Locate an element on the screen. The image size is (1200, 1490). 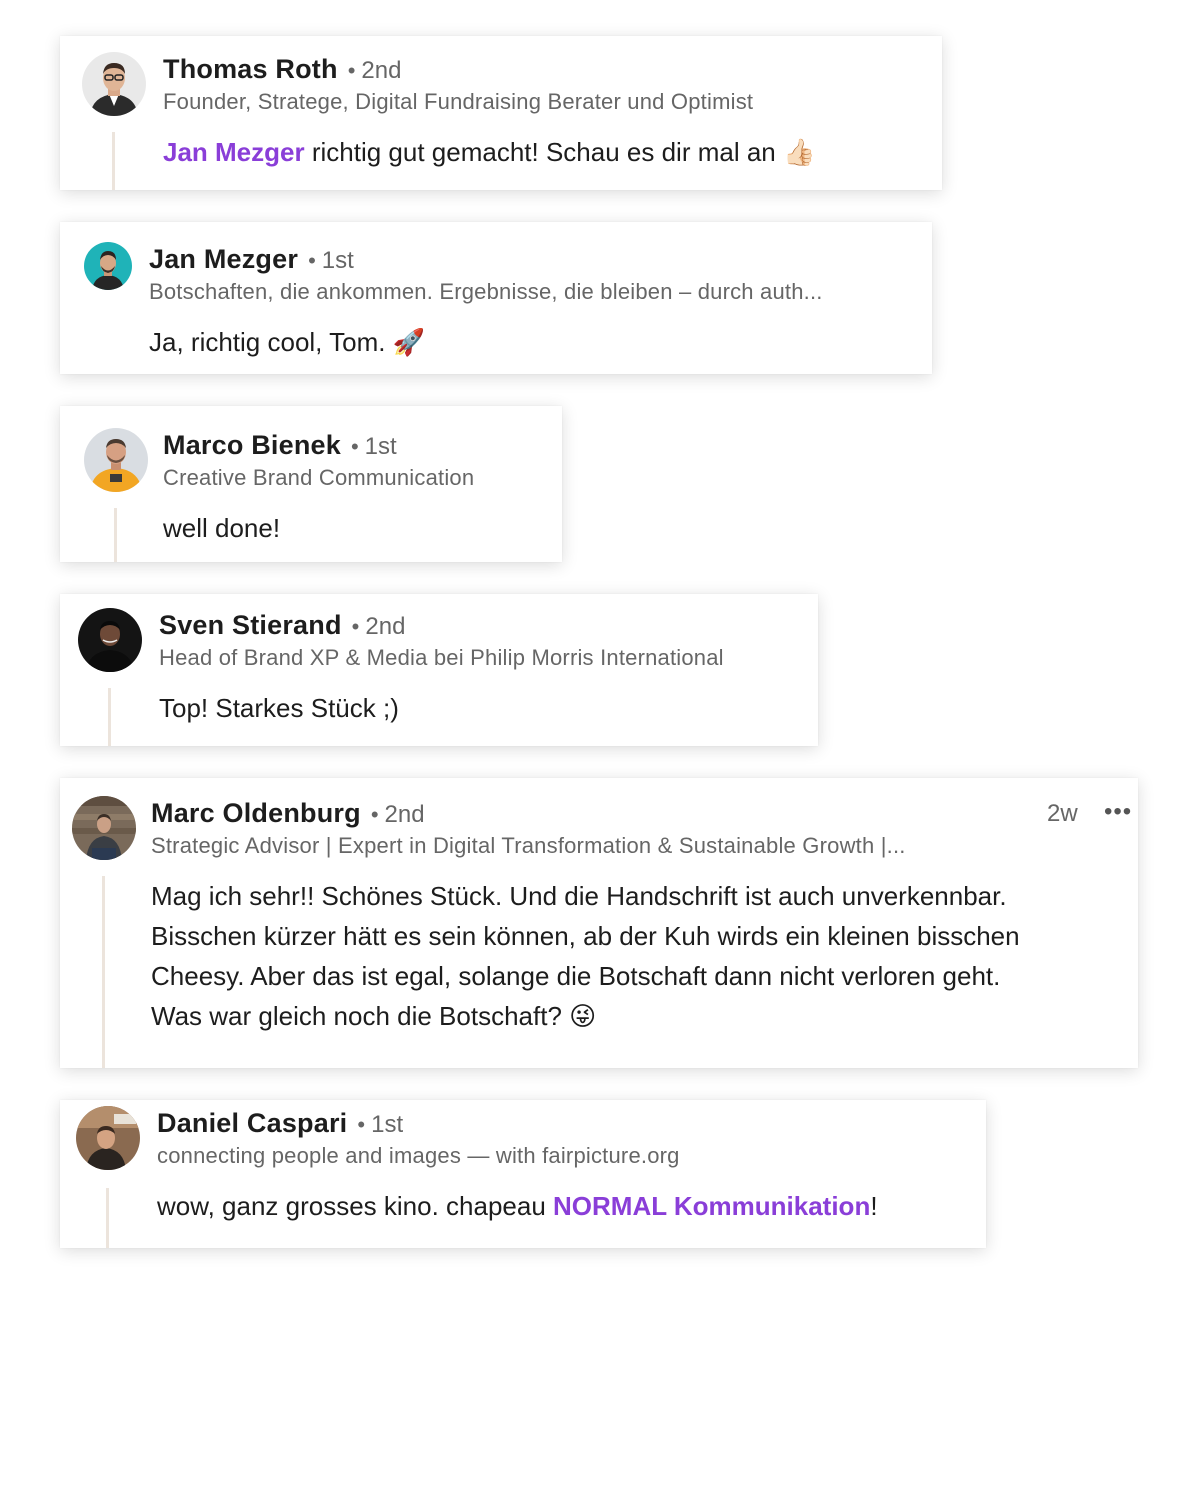
rocket-emoji-icon: 🚀 is located at coordinates (409, 343).